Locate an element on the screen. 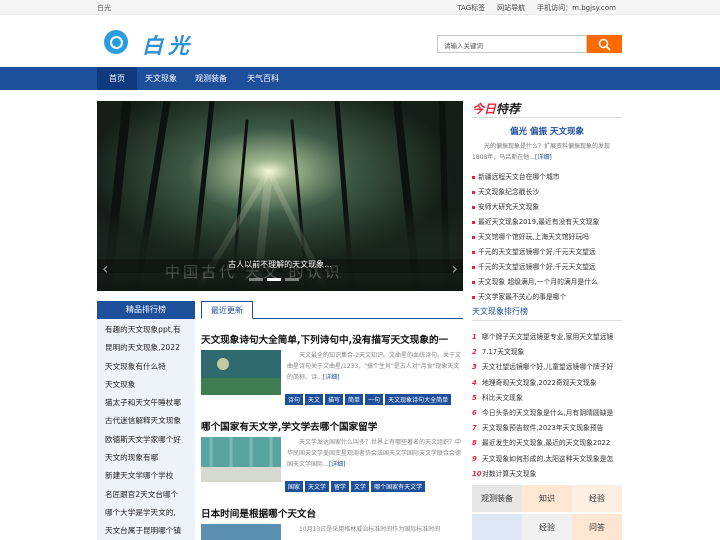  list-item: 安师大研究天文现象 is located at coordinates (548, 207).